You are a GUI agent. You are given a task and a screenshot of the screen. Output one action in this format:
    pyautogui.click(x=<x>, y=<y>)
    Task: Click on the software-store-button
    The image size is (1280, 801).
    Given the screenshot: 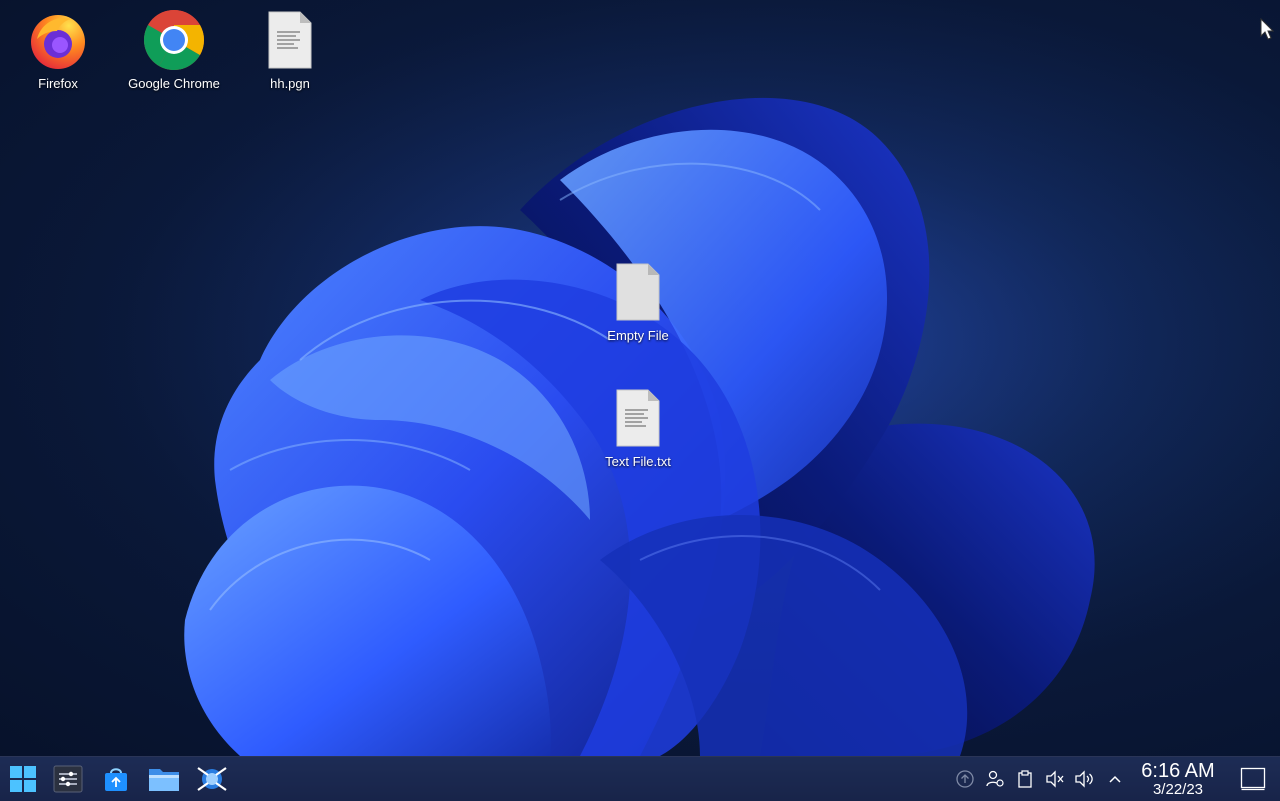 What is the action you would take?
    pyautogui.click(x=116, y=779)
    